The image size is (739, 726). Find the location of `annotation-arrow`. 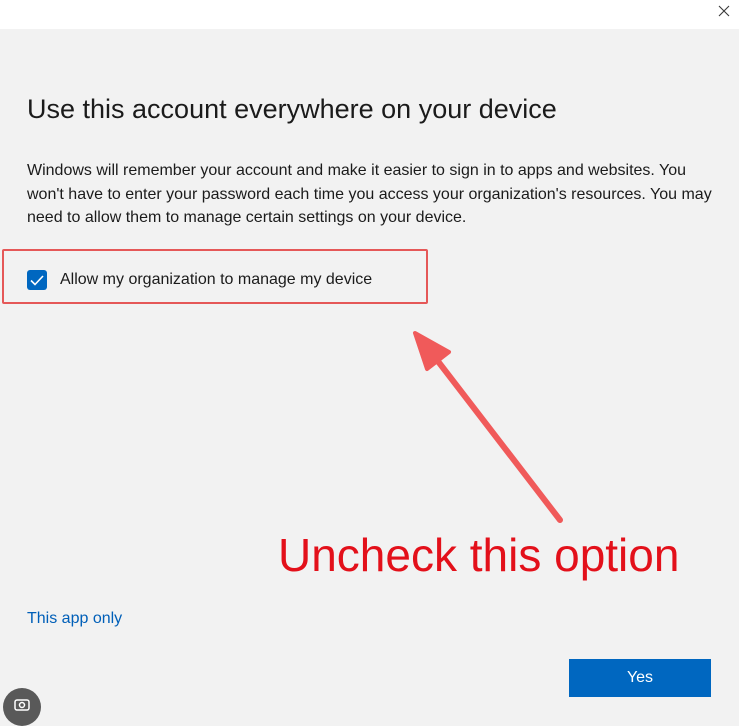

annotation-arrow is located at coordinates (488, 427).